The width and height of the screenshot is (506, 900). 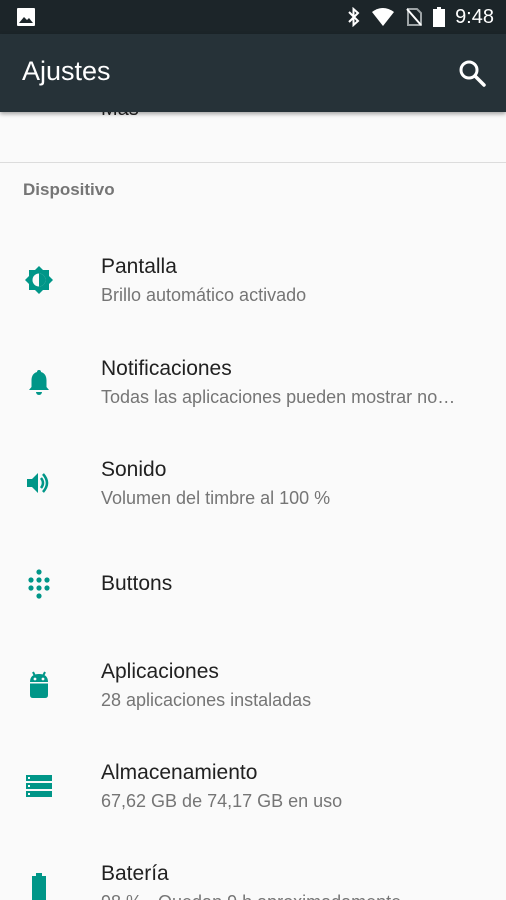 What do you see at coordinates (26, 17) in the screenshot?
I see `image-icon` at bounding box center [26, 17].